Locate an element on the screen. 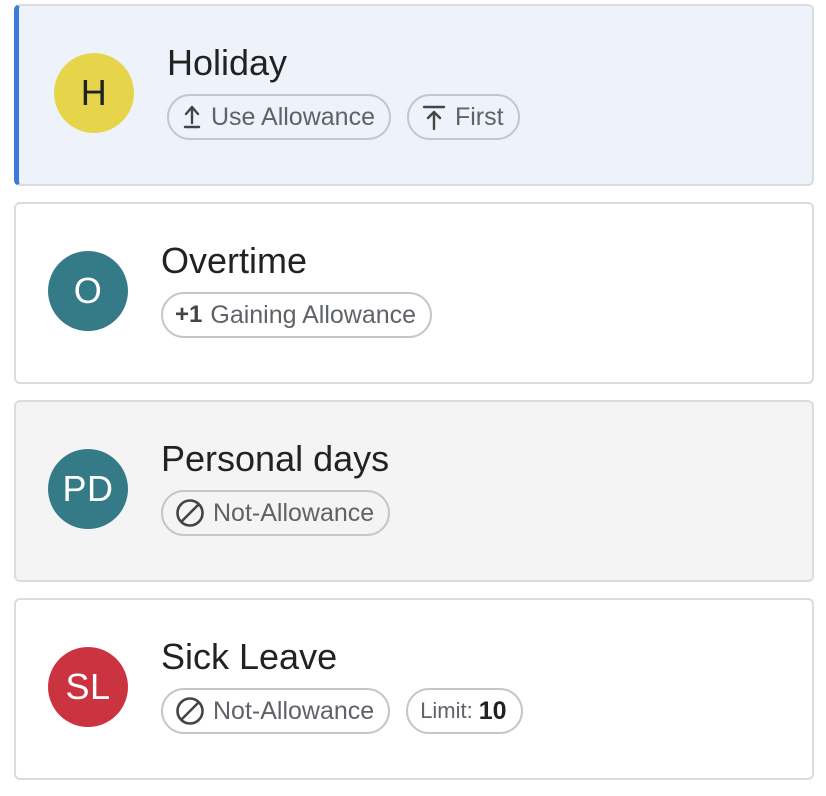 This screenshot has height=796, width=826. category-title: Holiday is located at coordinates (227, 62).